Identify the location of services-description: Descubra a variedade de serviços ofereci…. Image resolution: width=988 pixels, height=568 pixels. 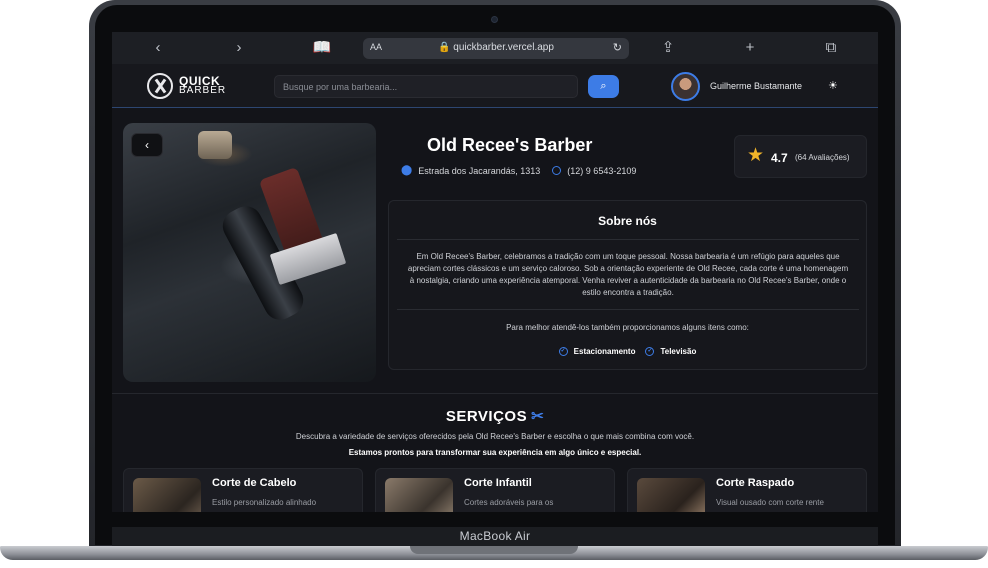
(495, 436).